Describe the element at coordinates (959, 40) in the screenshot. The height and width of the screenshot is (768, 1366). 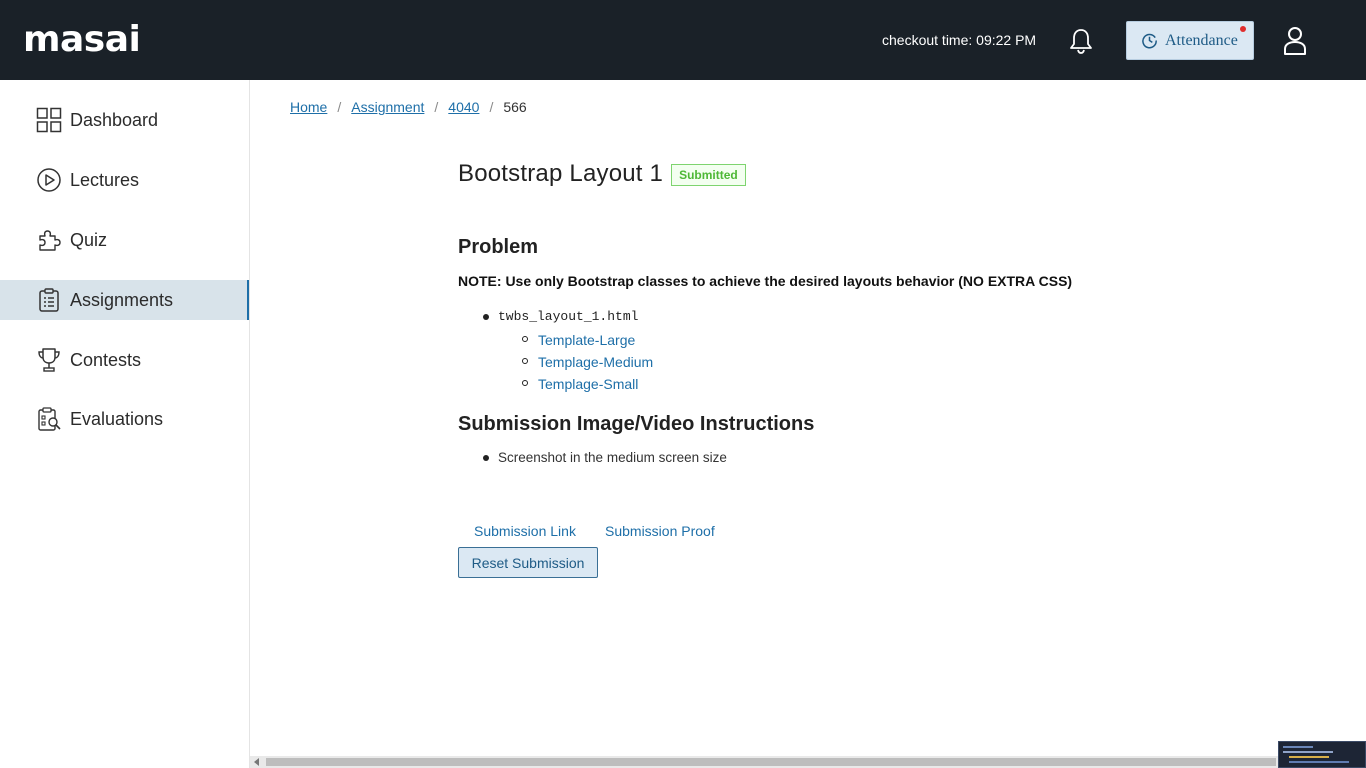
I see `checkout-time: checkout time: 09:22 PM` at that location.